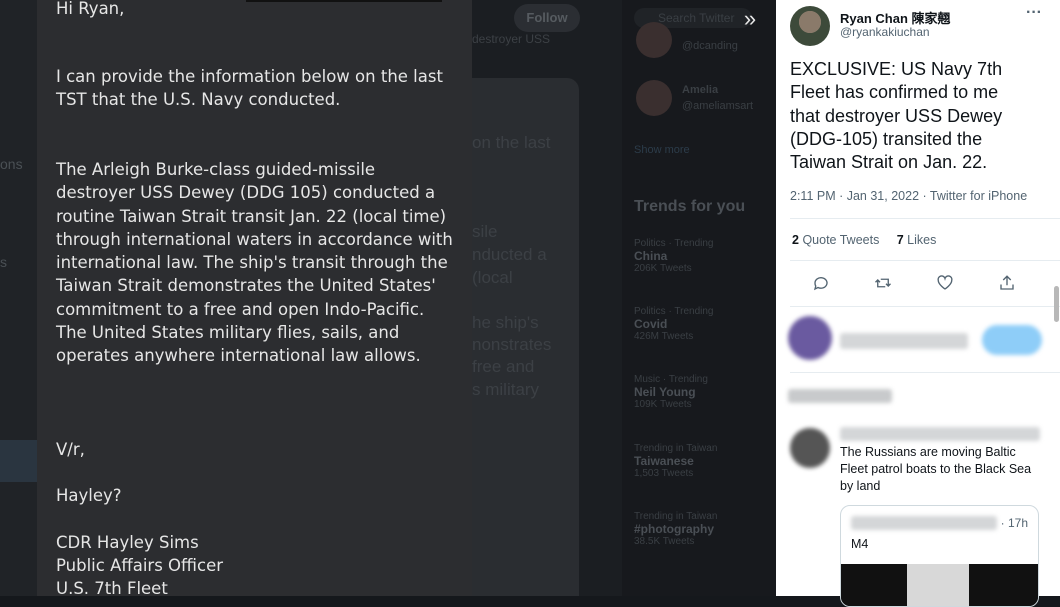 This screenshot has width=1060, height=607. Describe the element at coordinates (918, 283) in the screenshot. I see `tweet-actions` at that location.